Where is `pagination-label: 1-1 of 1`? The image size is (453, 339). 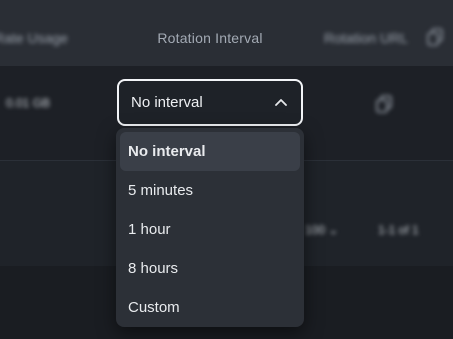 pagination-label: 1-1 of 1 is located at coordinates (398, 230).